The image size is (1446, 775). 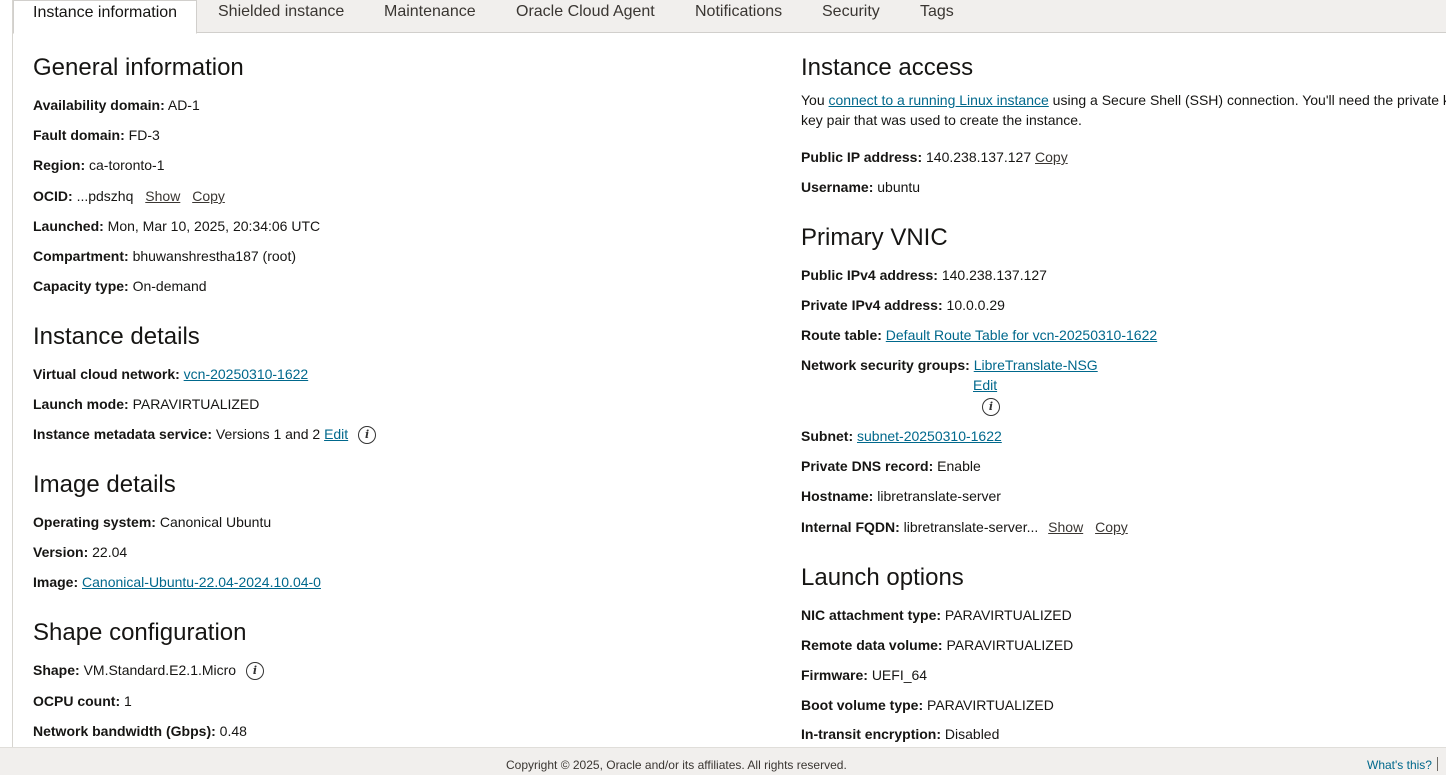 What do you see at coordinates (834, 675) in the screenshot?
I see `firmware-label: Firmware:` at bounding box center [834, 675].